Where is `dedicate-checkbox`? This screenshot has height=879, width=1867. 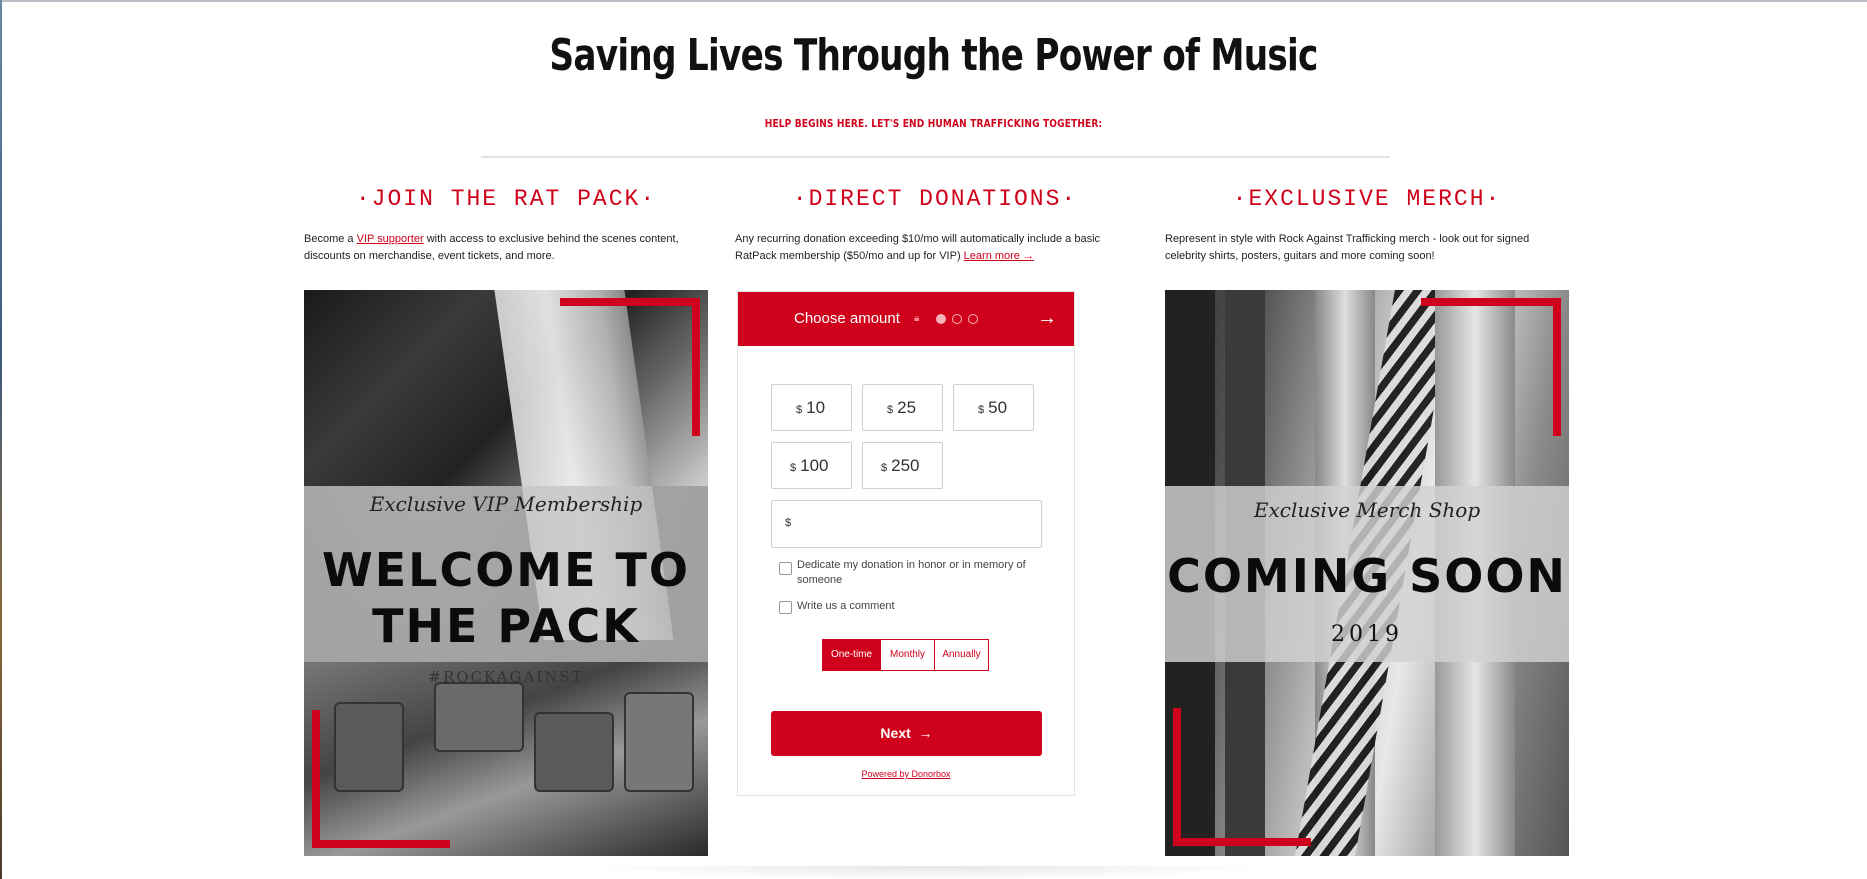
dedicate-checkbox is located at coordinates (785, 568).